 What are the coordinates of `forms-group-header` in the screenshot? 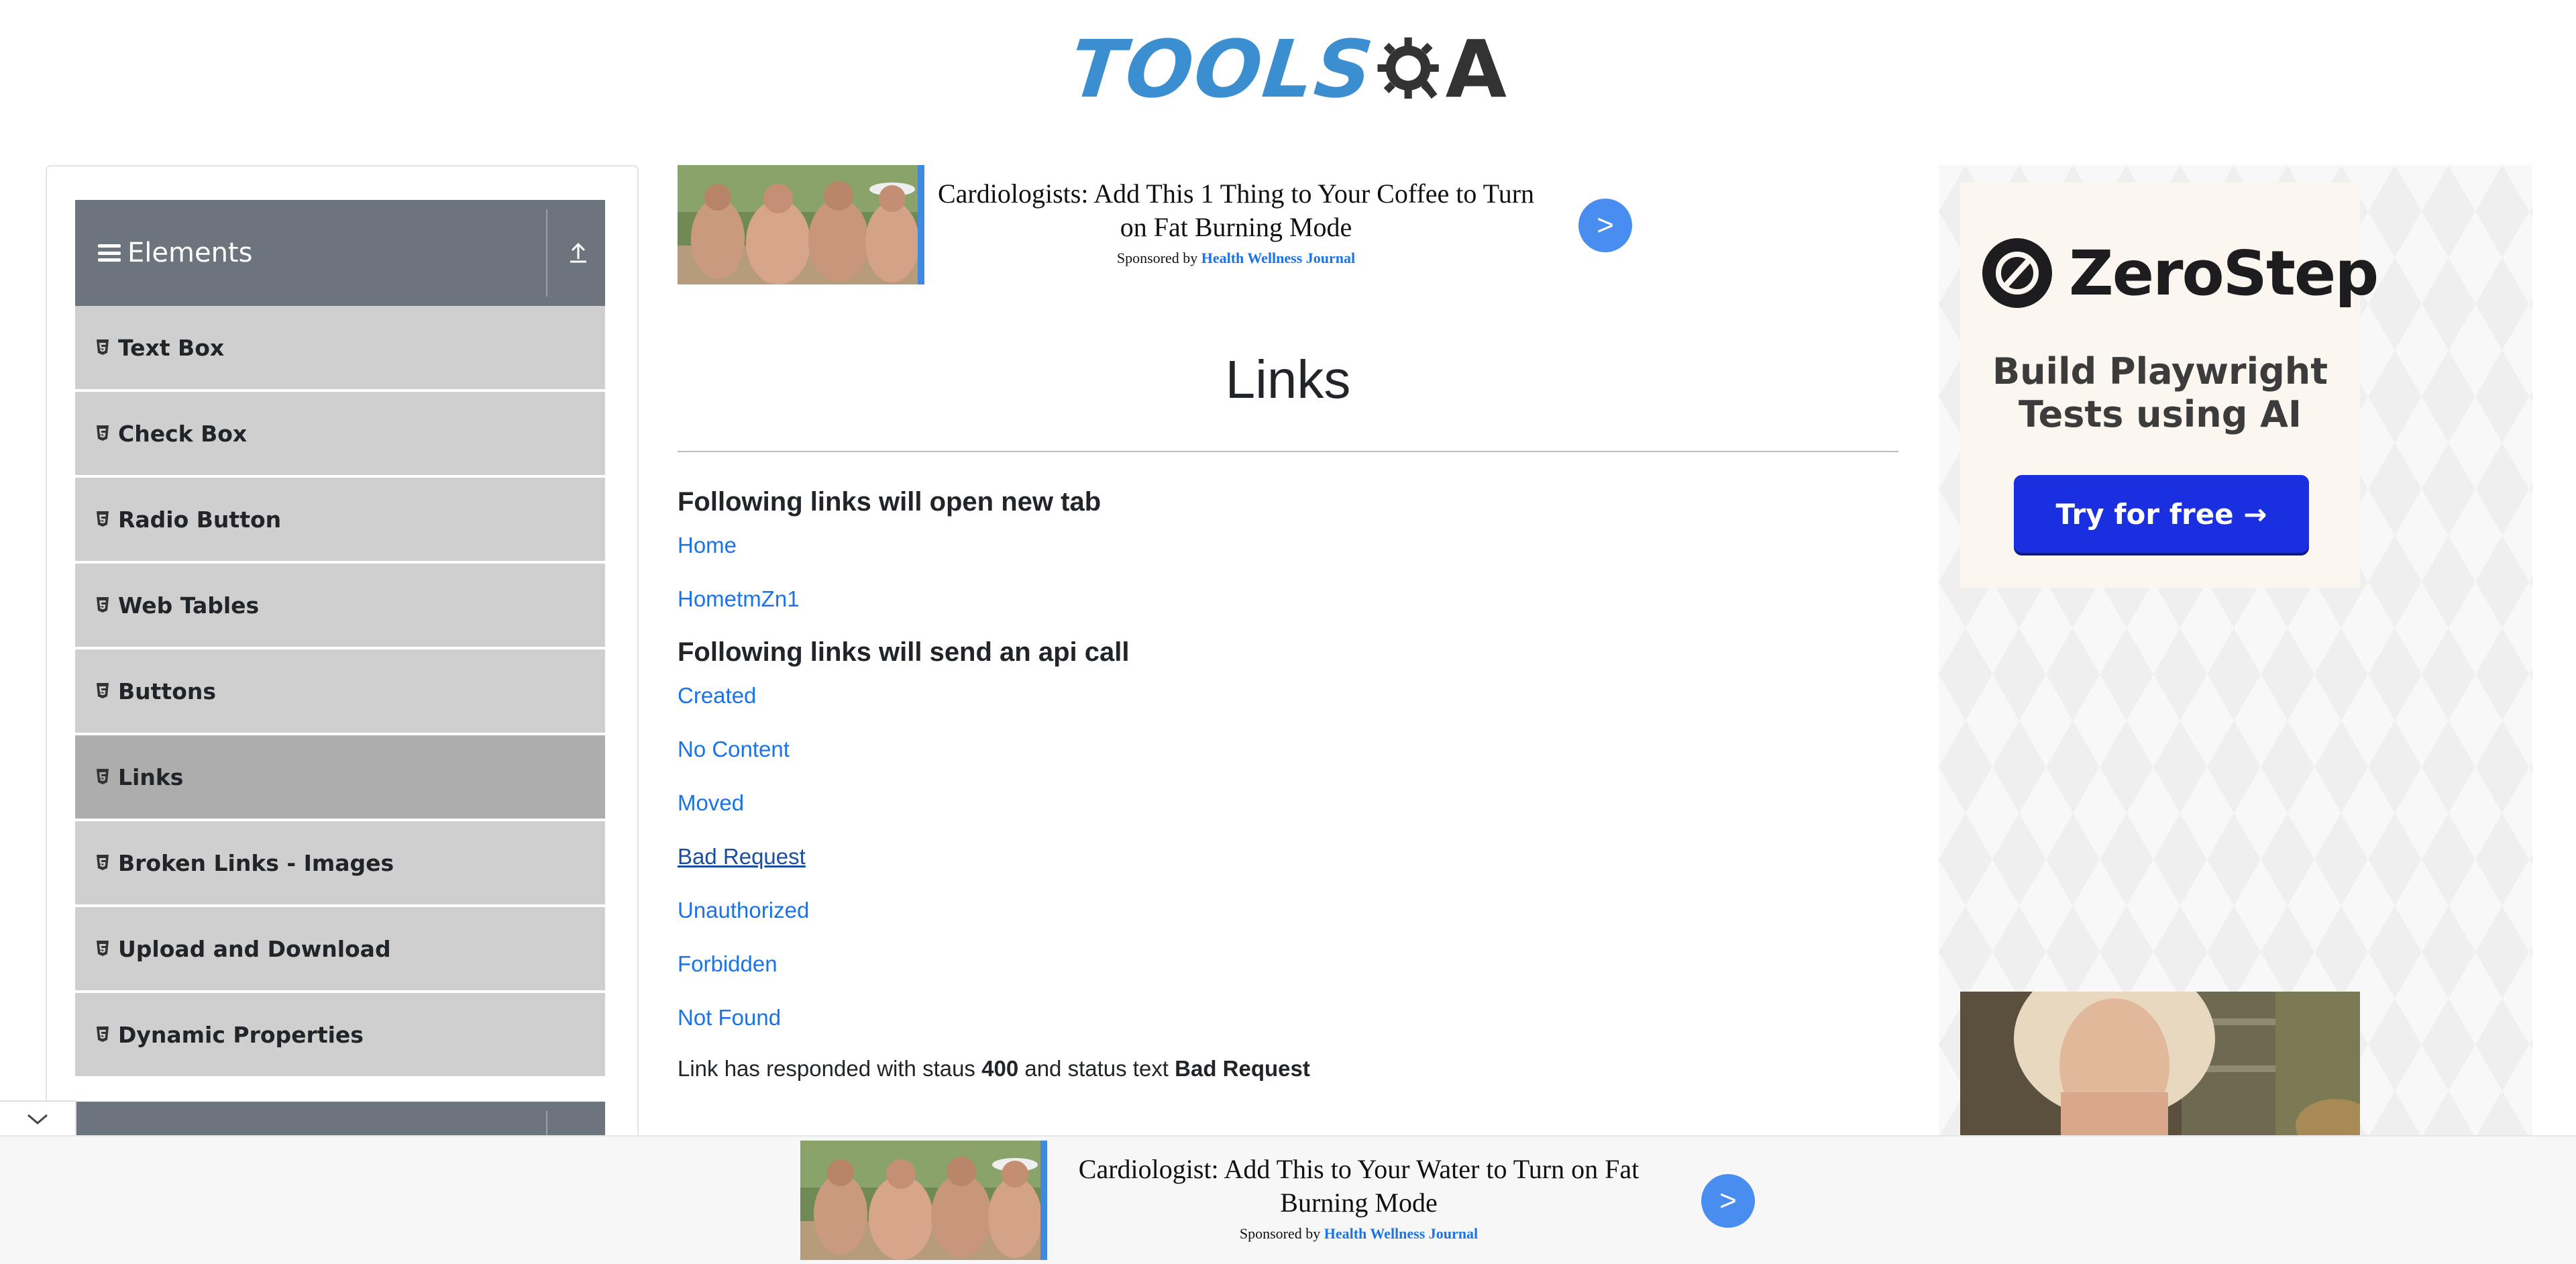 It's located at (340, 1120).